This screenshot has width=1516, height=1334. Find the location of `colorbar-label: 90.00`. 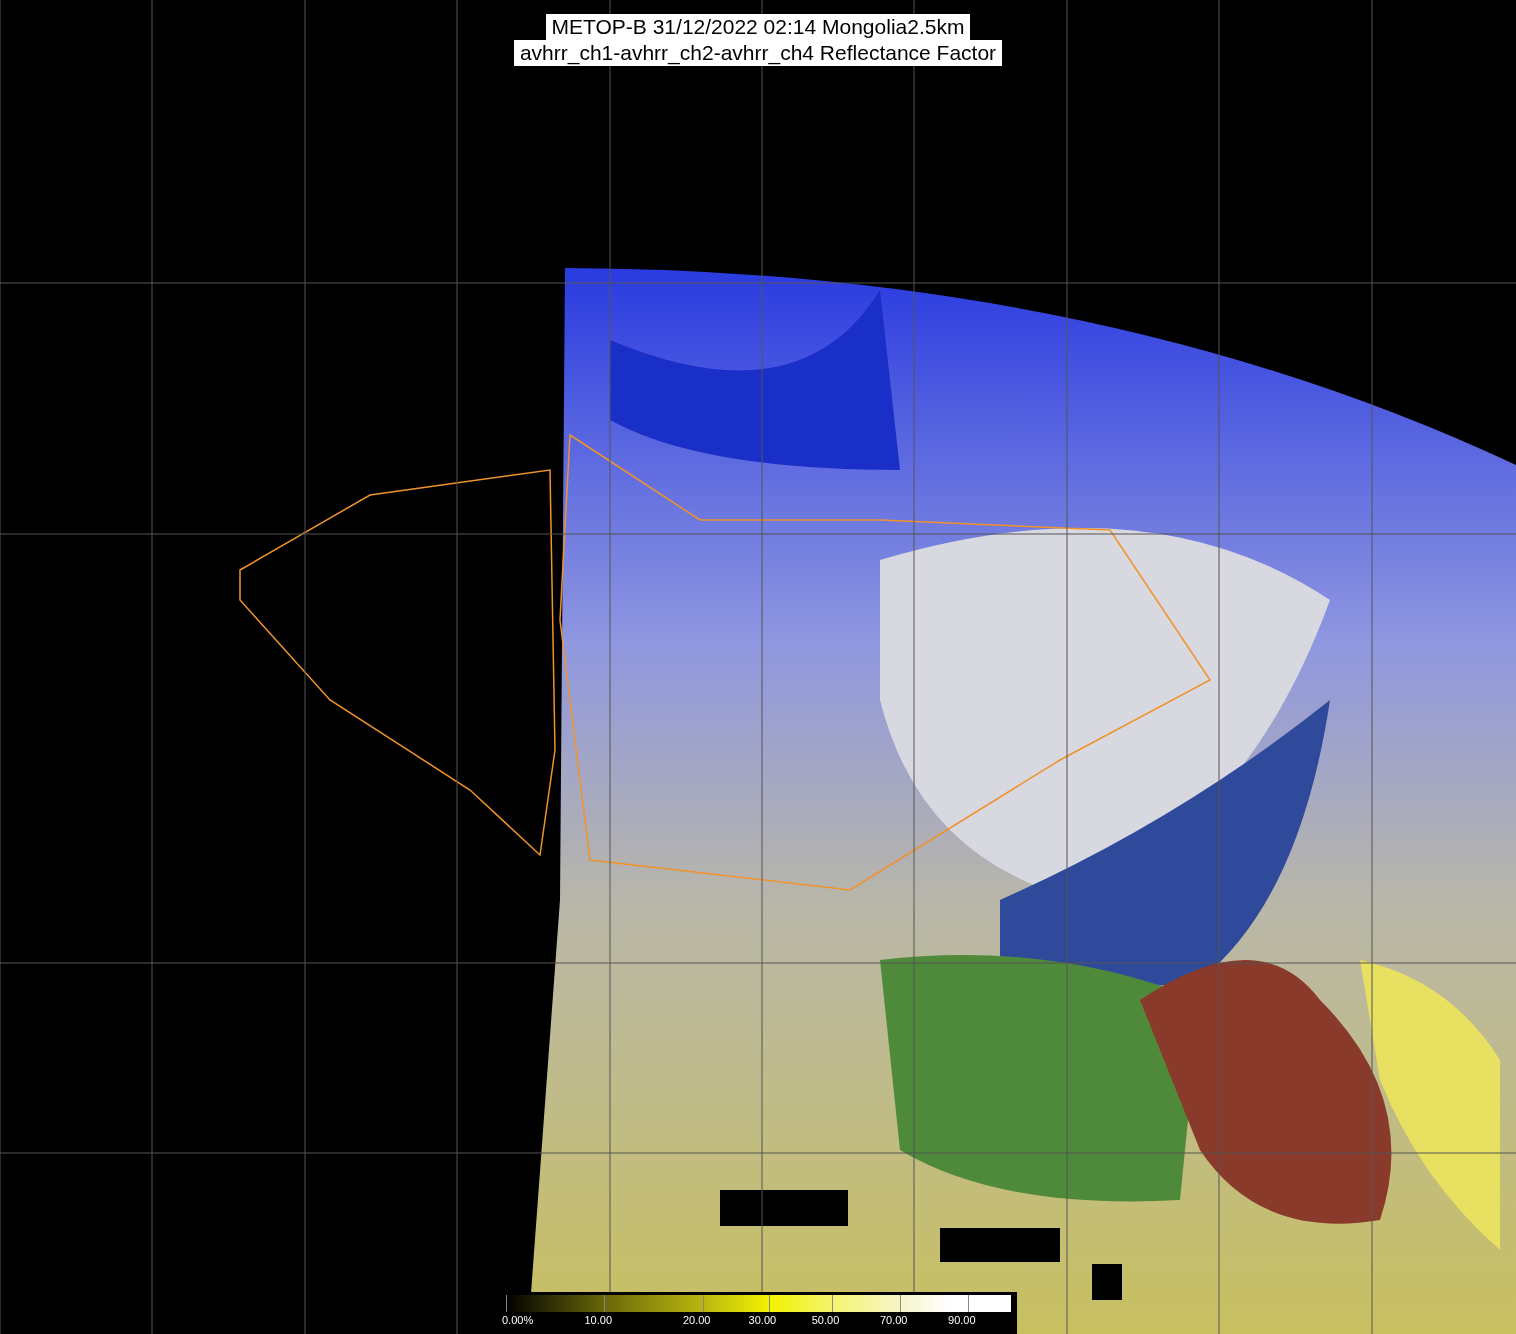

colorbar-label: 90.00 is located at coordinates (962, 1320).